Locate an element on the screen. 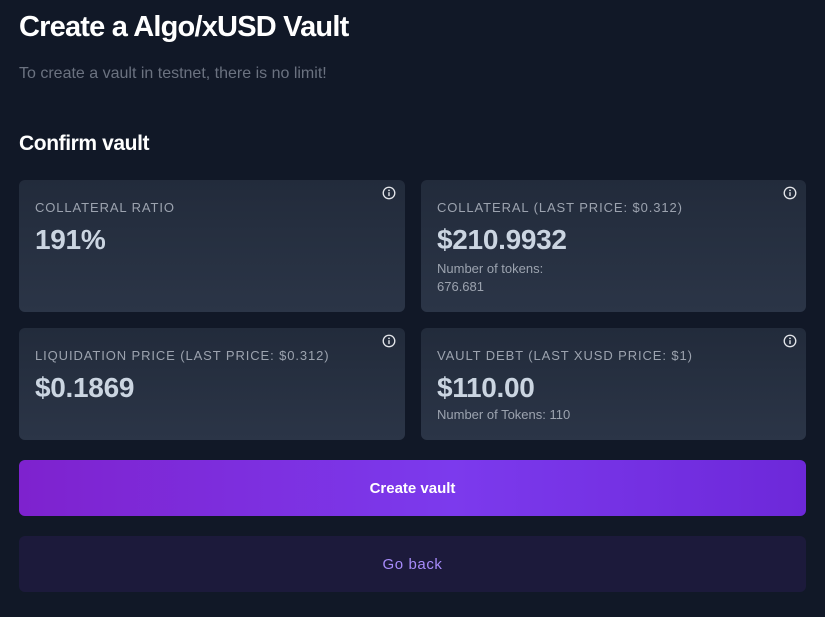  liquidation-price-value: $0.1869 is located at coordinates (85, 387).